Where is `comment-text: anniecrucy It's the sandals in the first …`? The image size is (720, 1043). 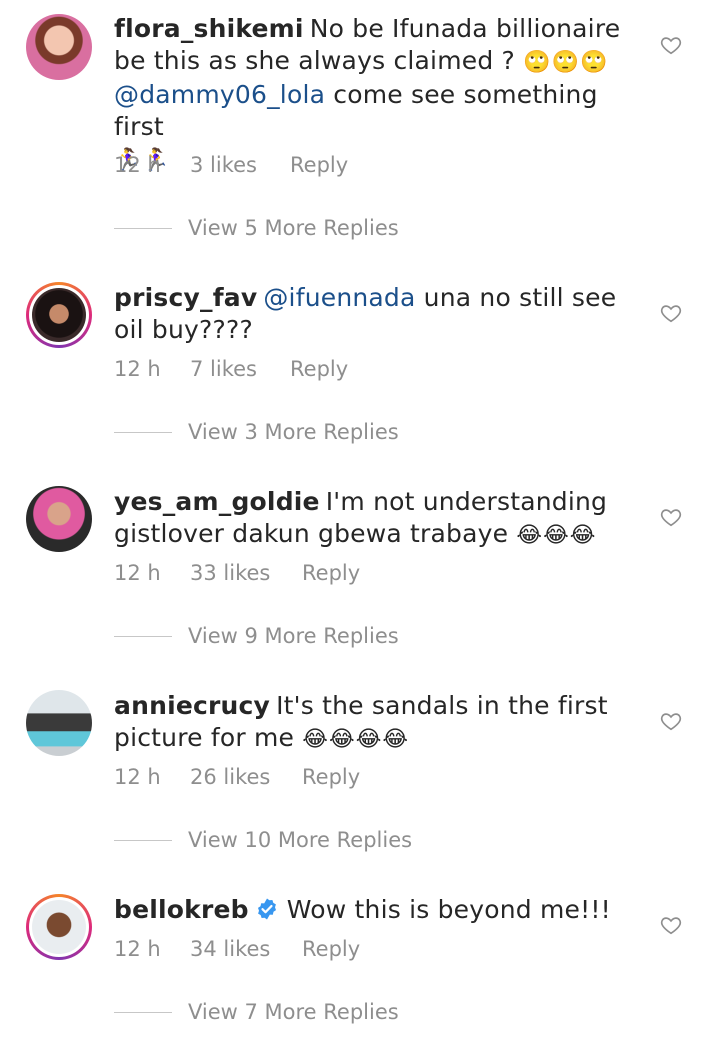
comment-text: anniecrucy It's the sandals in the first … is located at coordinates (374, 723).